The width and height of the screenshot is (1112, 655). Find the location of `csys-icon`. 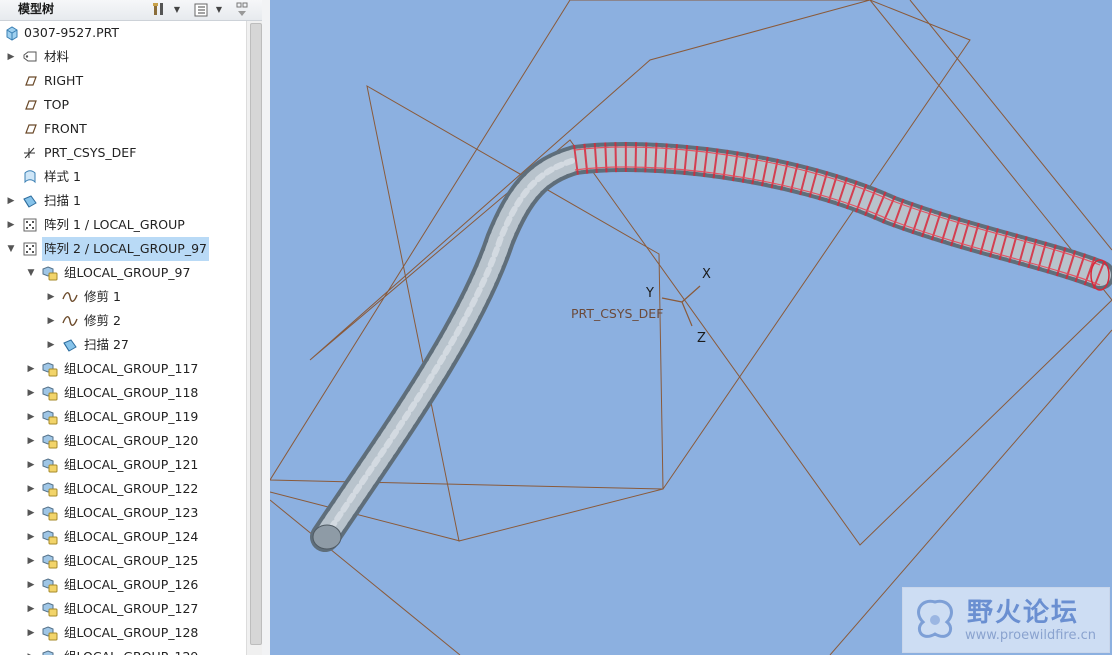

csys-icon is located at coordinates (29, 153).